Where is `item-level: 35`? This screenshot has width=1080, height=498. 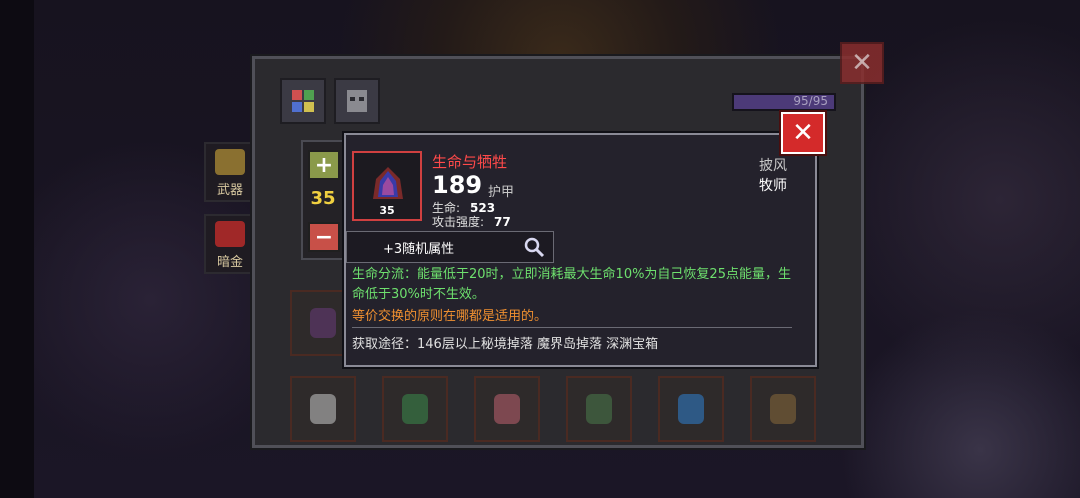
item-level: 35 is located at coordinates (387, 210).